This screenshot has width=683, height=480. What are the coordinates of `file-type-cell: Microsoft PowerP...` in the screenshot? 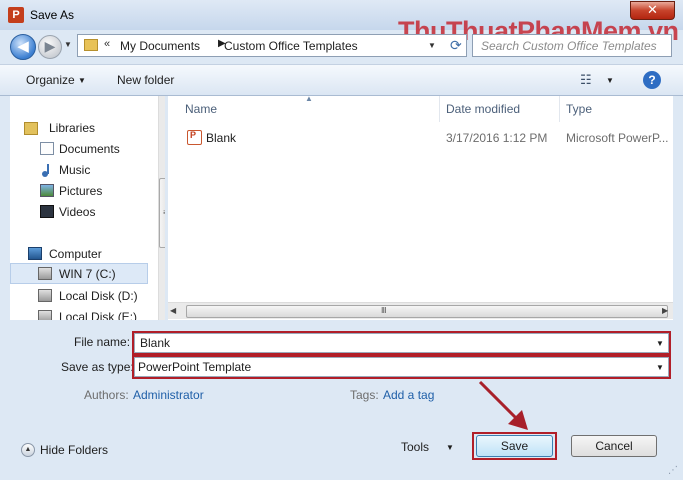 It's located at (617, 138).